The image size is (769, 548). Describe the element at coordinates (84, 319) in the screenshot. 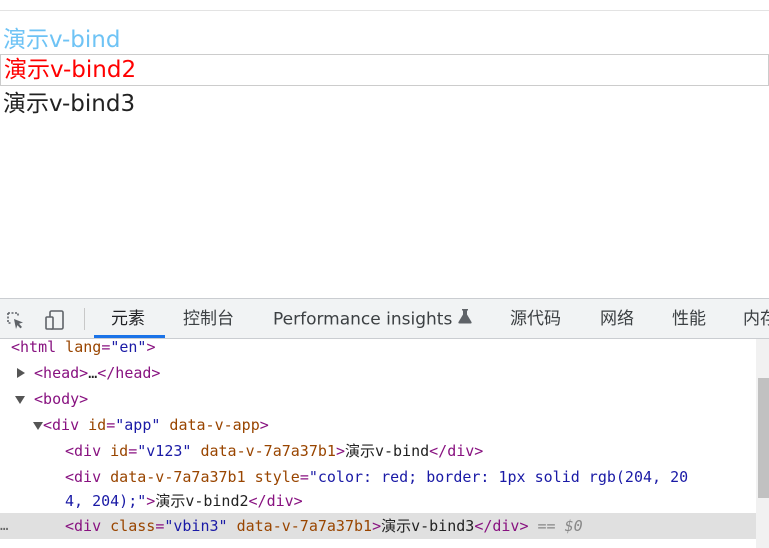

I see `toolbar-separator` at that location.